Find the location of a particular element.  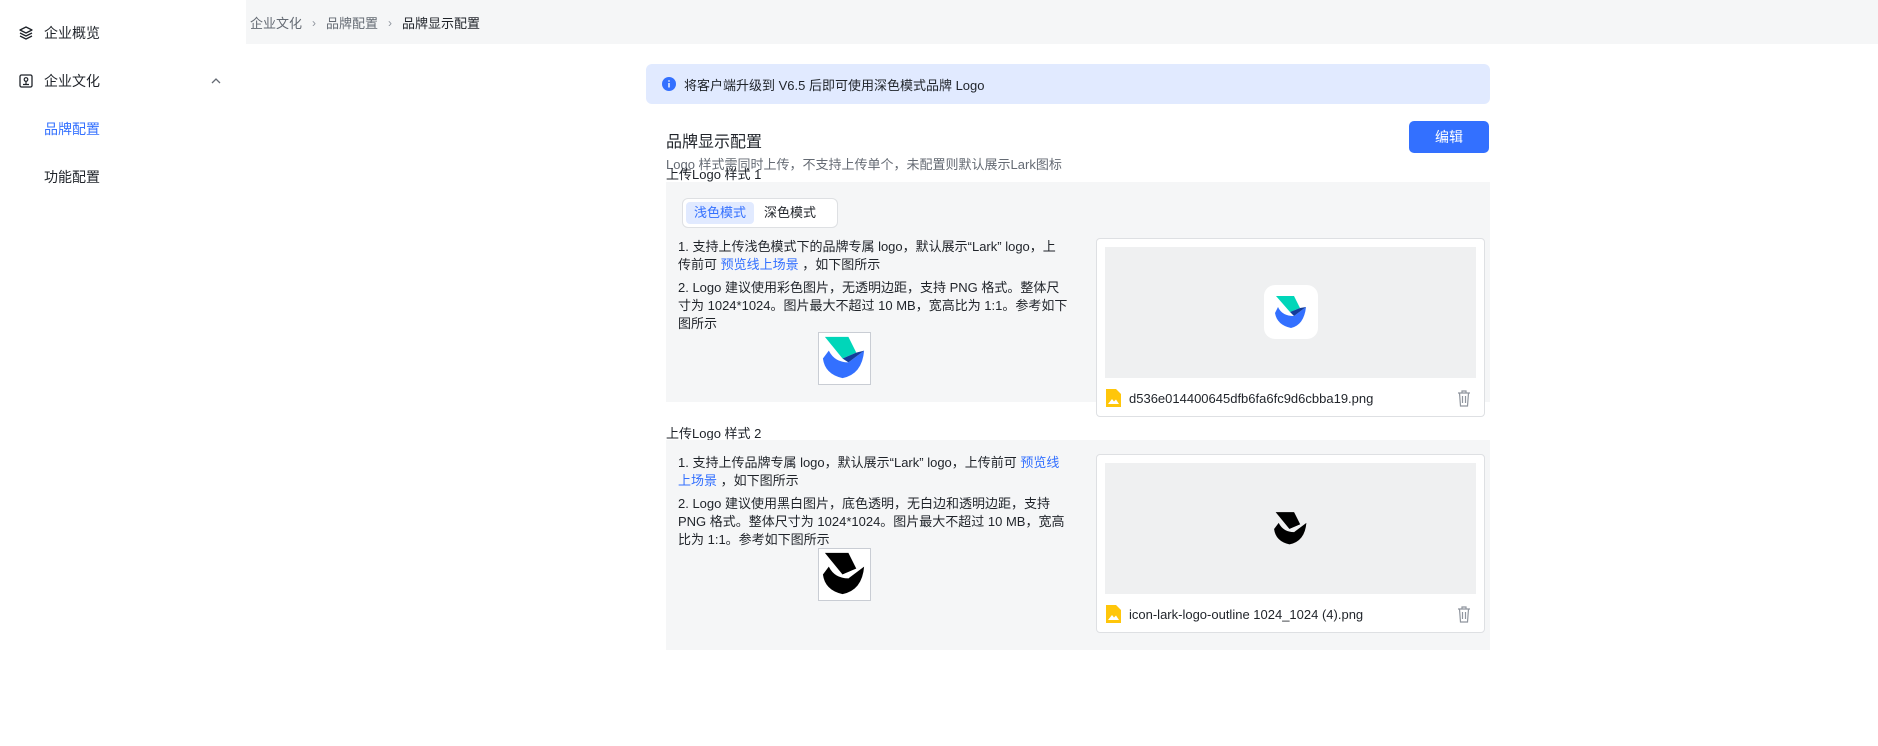

sidebar-item-feature-config: 功能配置 is located at coordinates (123, 177).